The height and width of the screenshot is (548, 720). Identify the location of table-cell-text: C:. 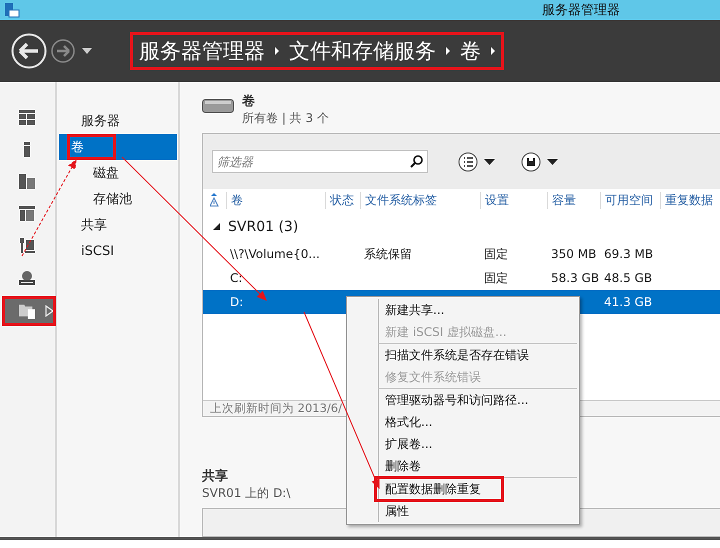
(236, 278).